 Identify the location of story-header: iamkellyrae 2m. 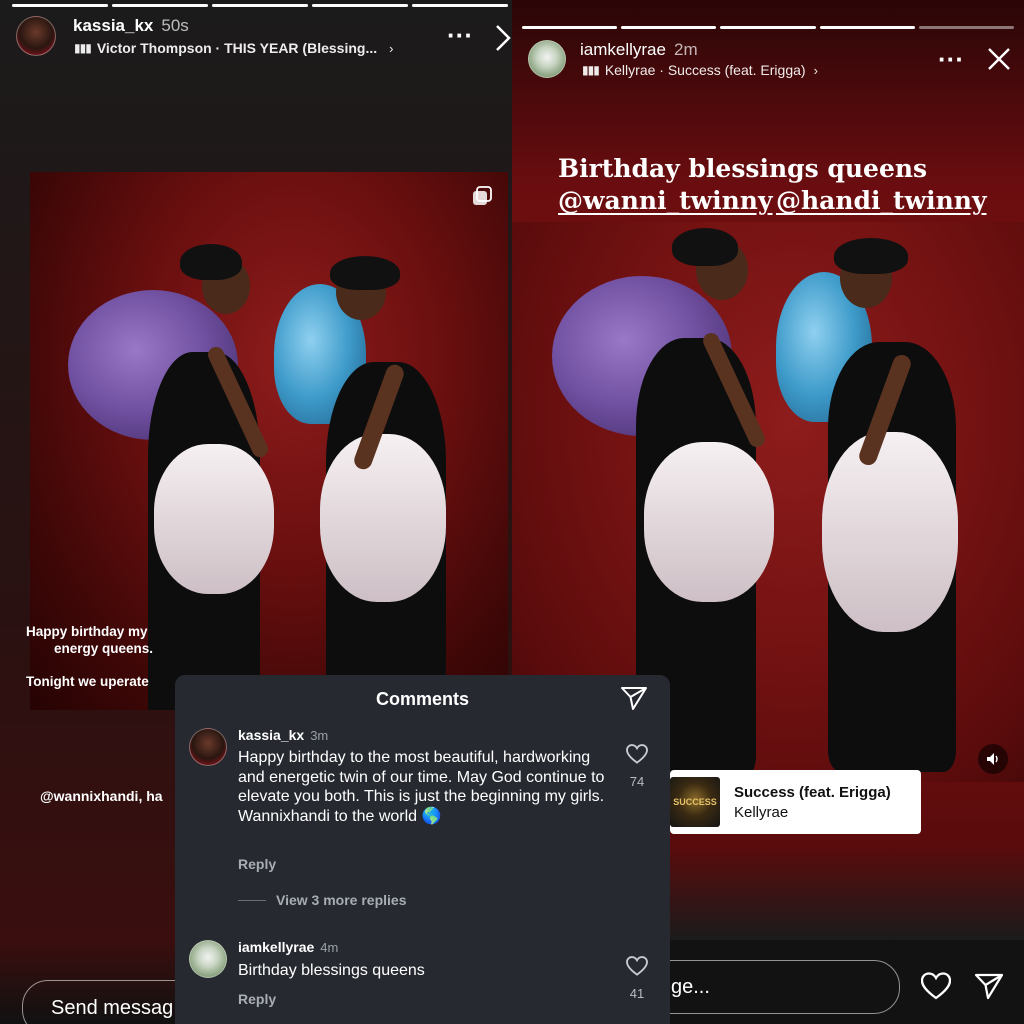
(639, 50).